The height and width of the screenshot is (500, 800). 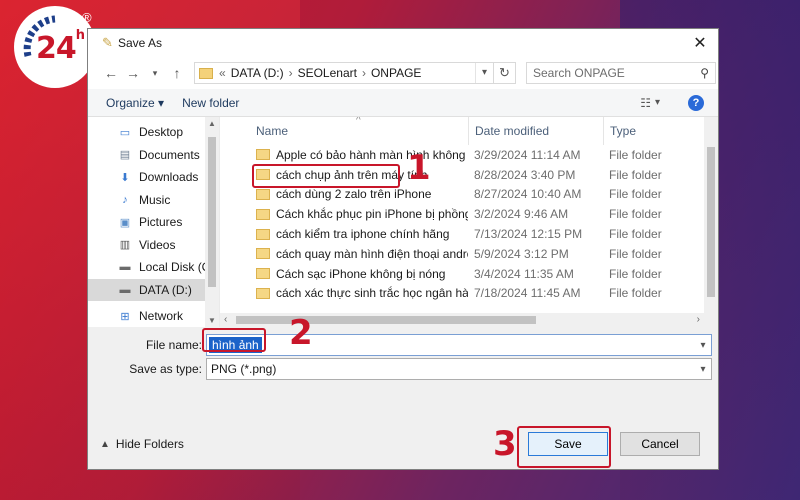 I want to click on sidebar-item-local-disk: ▬ Local Disk (C:), so click(x=153, y=267).